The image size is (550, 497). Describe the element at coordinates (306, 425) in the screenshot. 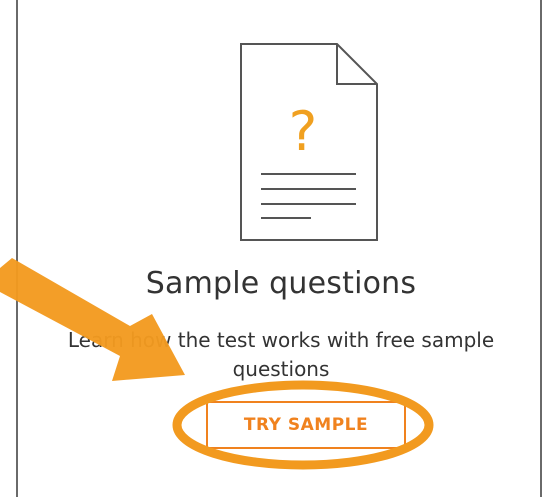

I see `try-sample-button: TRY SAMPLE` at that location.